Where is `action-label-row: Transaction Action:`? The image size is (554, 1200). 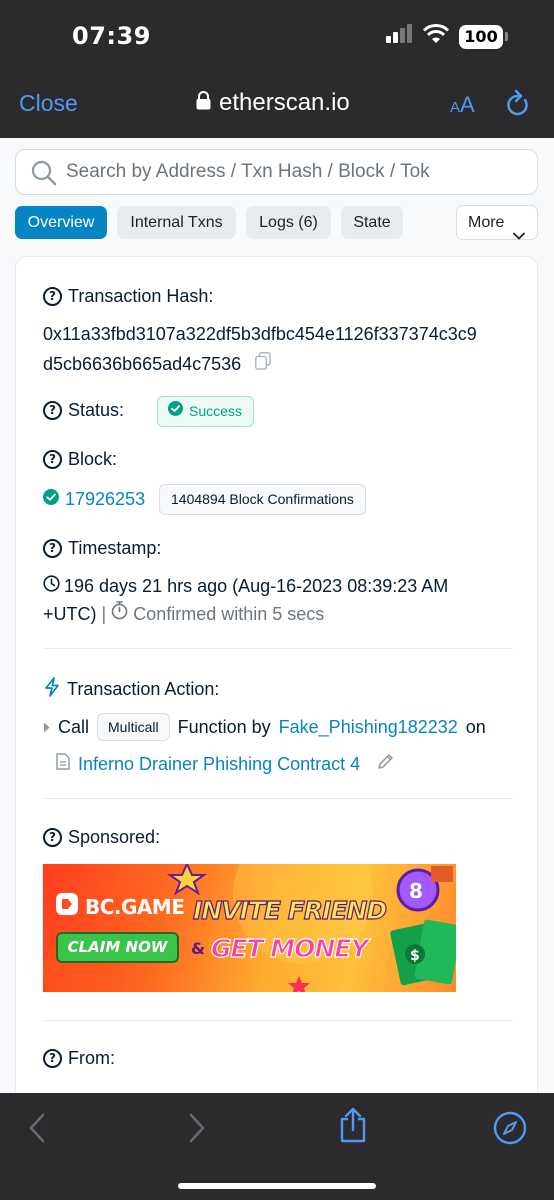
action-label-row: Transaction Action: is located at coordinates (131, 689).